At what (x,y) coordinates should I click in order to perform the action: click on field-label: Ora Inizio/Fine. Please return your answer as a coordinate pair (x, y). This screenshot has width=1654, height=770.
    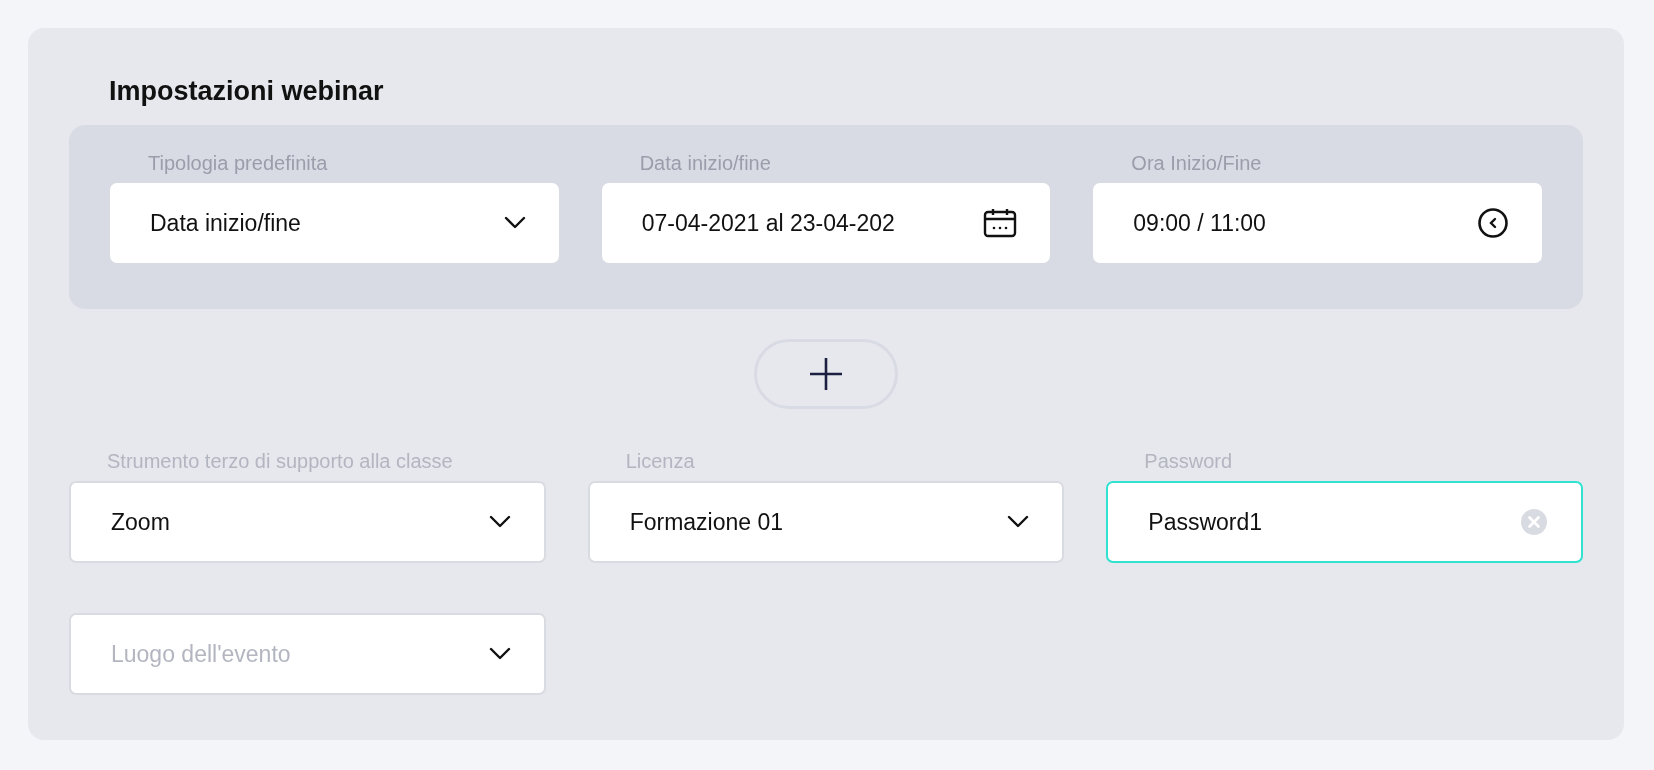
    Looking at the image, I should click on (1196, 164).